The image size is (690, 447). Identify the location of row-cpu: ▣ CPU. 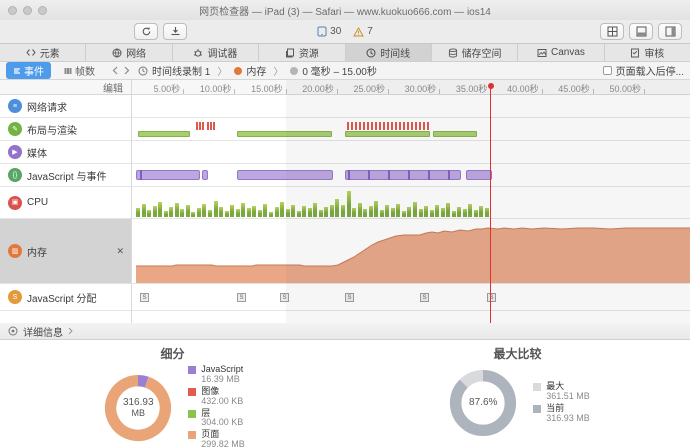
(345, 203).